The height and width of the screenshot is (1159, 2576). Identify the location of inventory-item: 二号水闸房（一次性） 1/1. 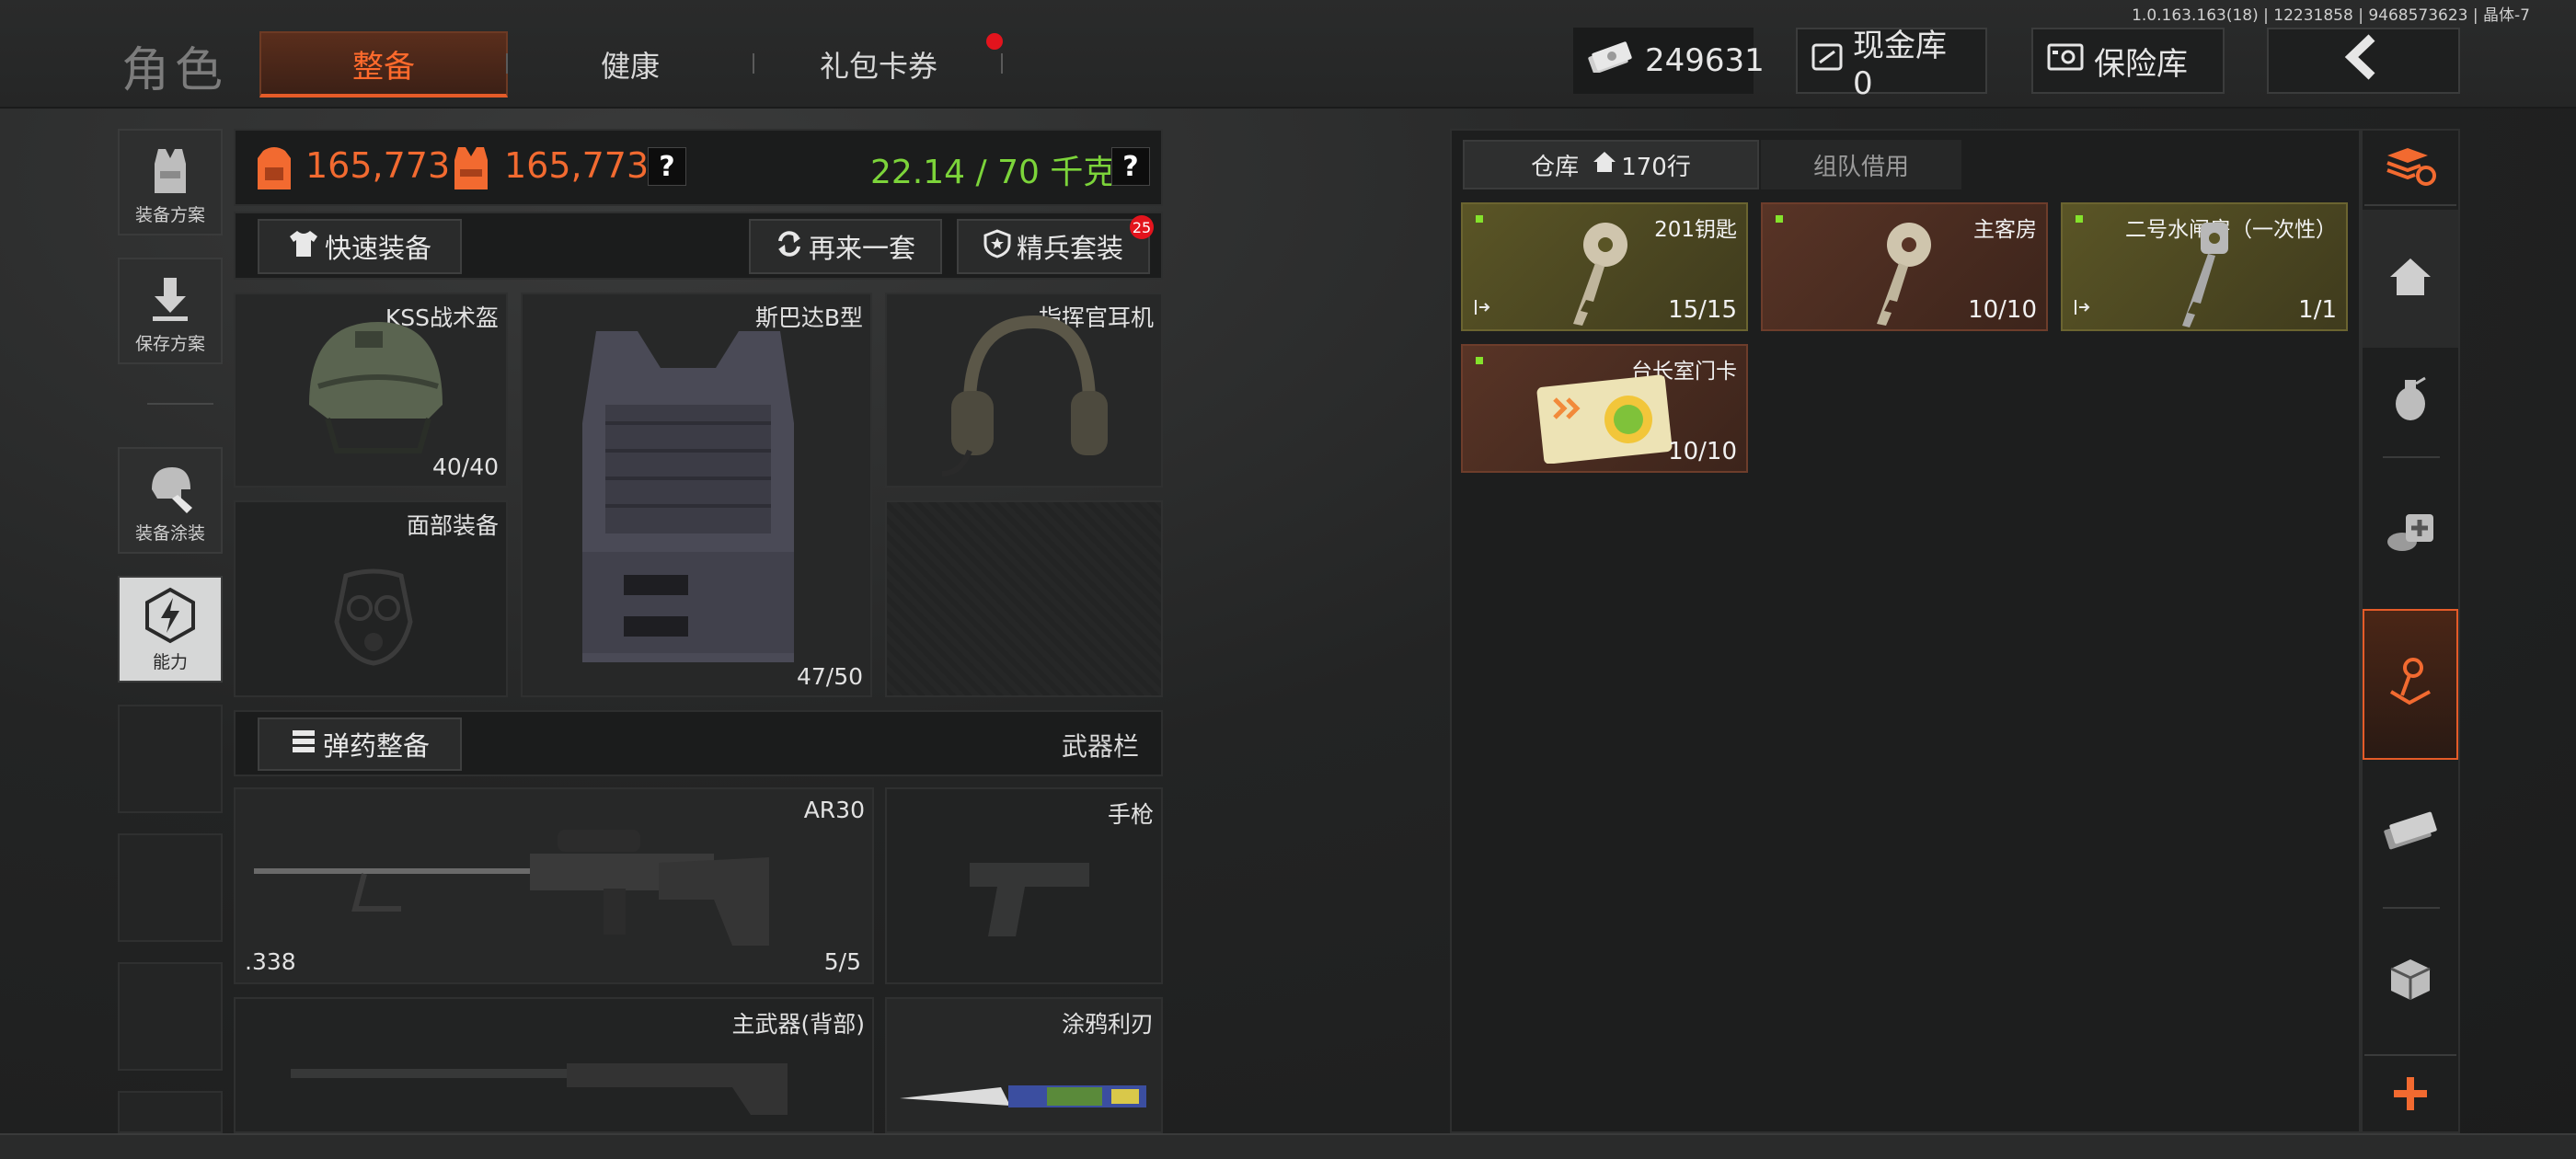
(2204, 266).